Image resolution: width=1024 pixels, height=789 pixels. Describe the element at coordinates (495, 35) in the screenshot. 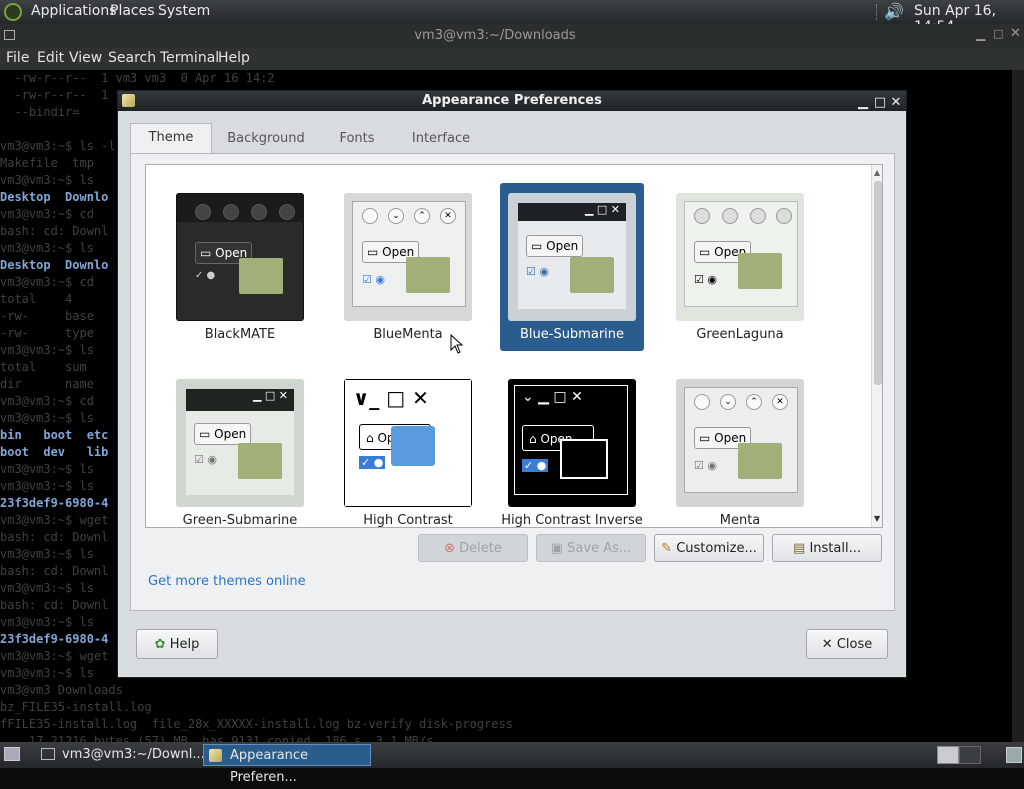

I see `terminal-title: vm3@vm3:~/Downloads` at that location.